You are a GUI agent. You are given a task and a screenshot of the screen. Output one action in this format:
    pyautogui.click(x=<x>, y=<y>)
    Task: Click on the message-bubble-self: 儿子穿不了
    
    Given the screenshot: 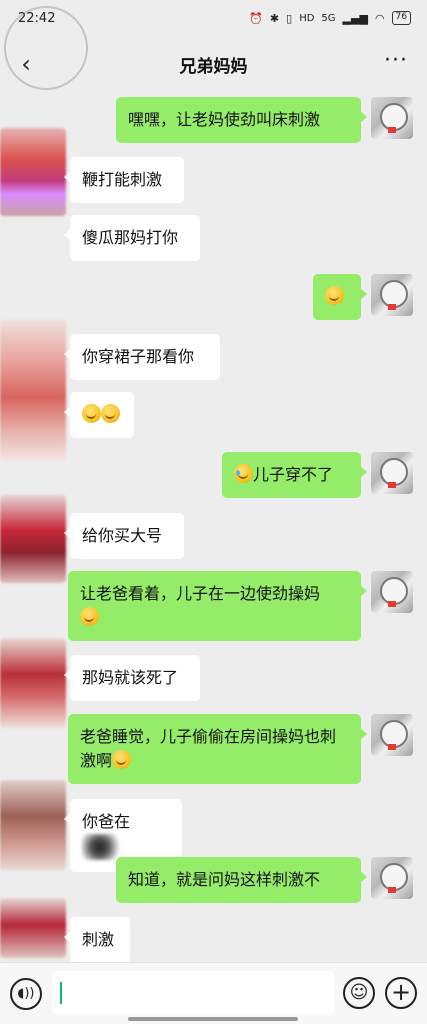 What is the action you would take?
    pyautogui.click(x=294, y=475)
    